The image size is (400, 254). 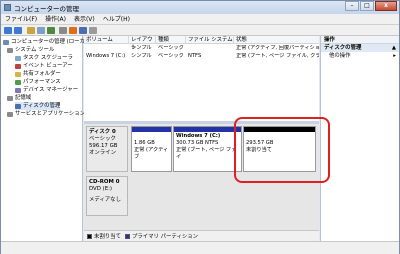 I want to click on device-icon, so click(x=18, y=90).